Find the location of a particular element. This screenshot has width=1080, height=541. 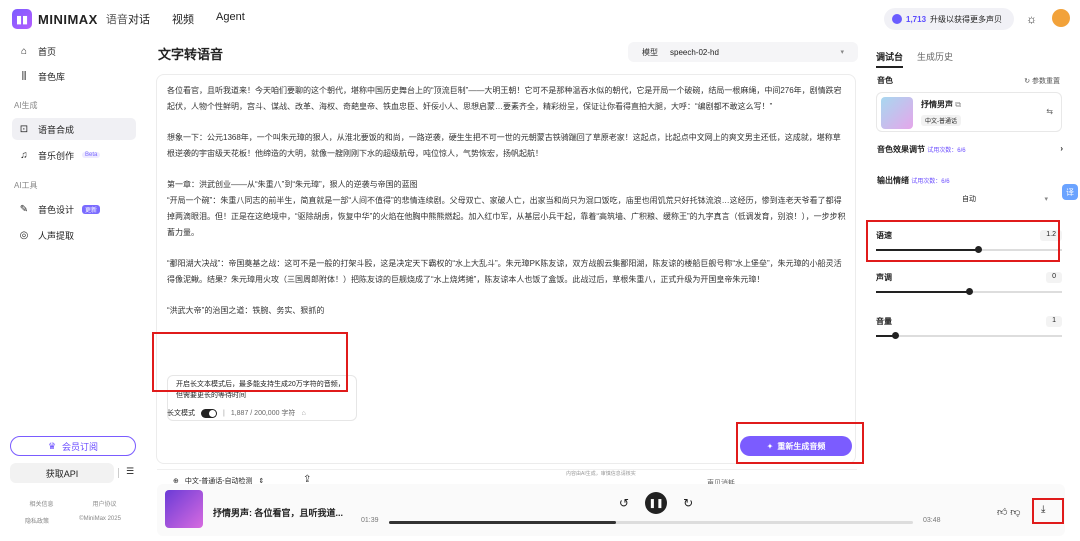

sidebar-item-label: 首页 is located at coordinates (47, 51).